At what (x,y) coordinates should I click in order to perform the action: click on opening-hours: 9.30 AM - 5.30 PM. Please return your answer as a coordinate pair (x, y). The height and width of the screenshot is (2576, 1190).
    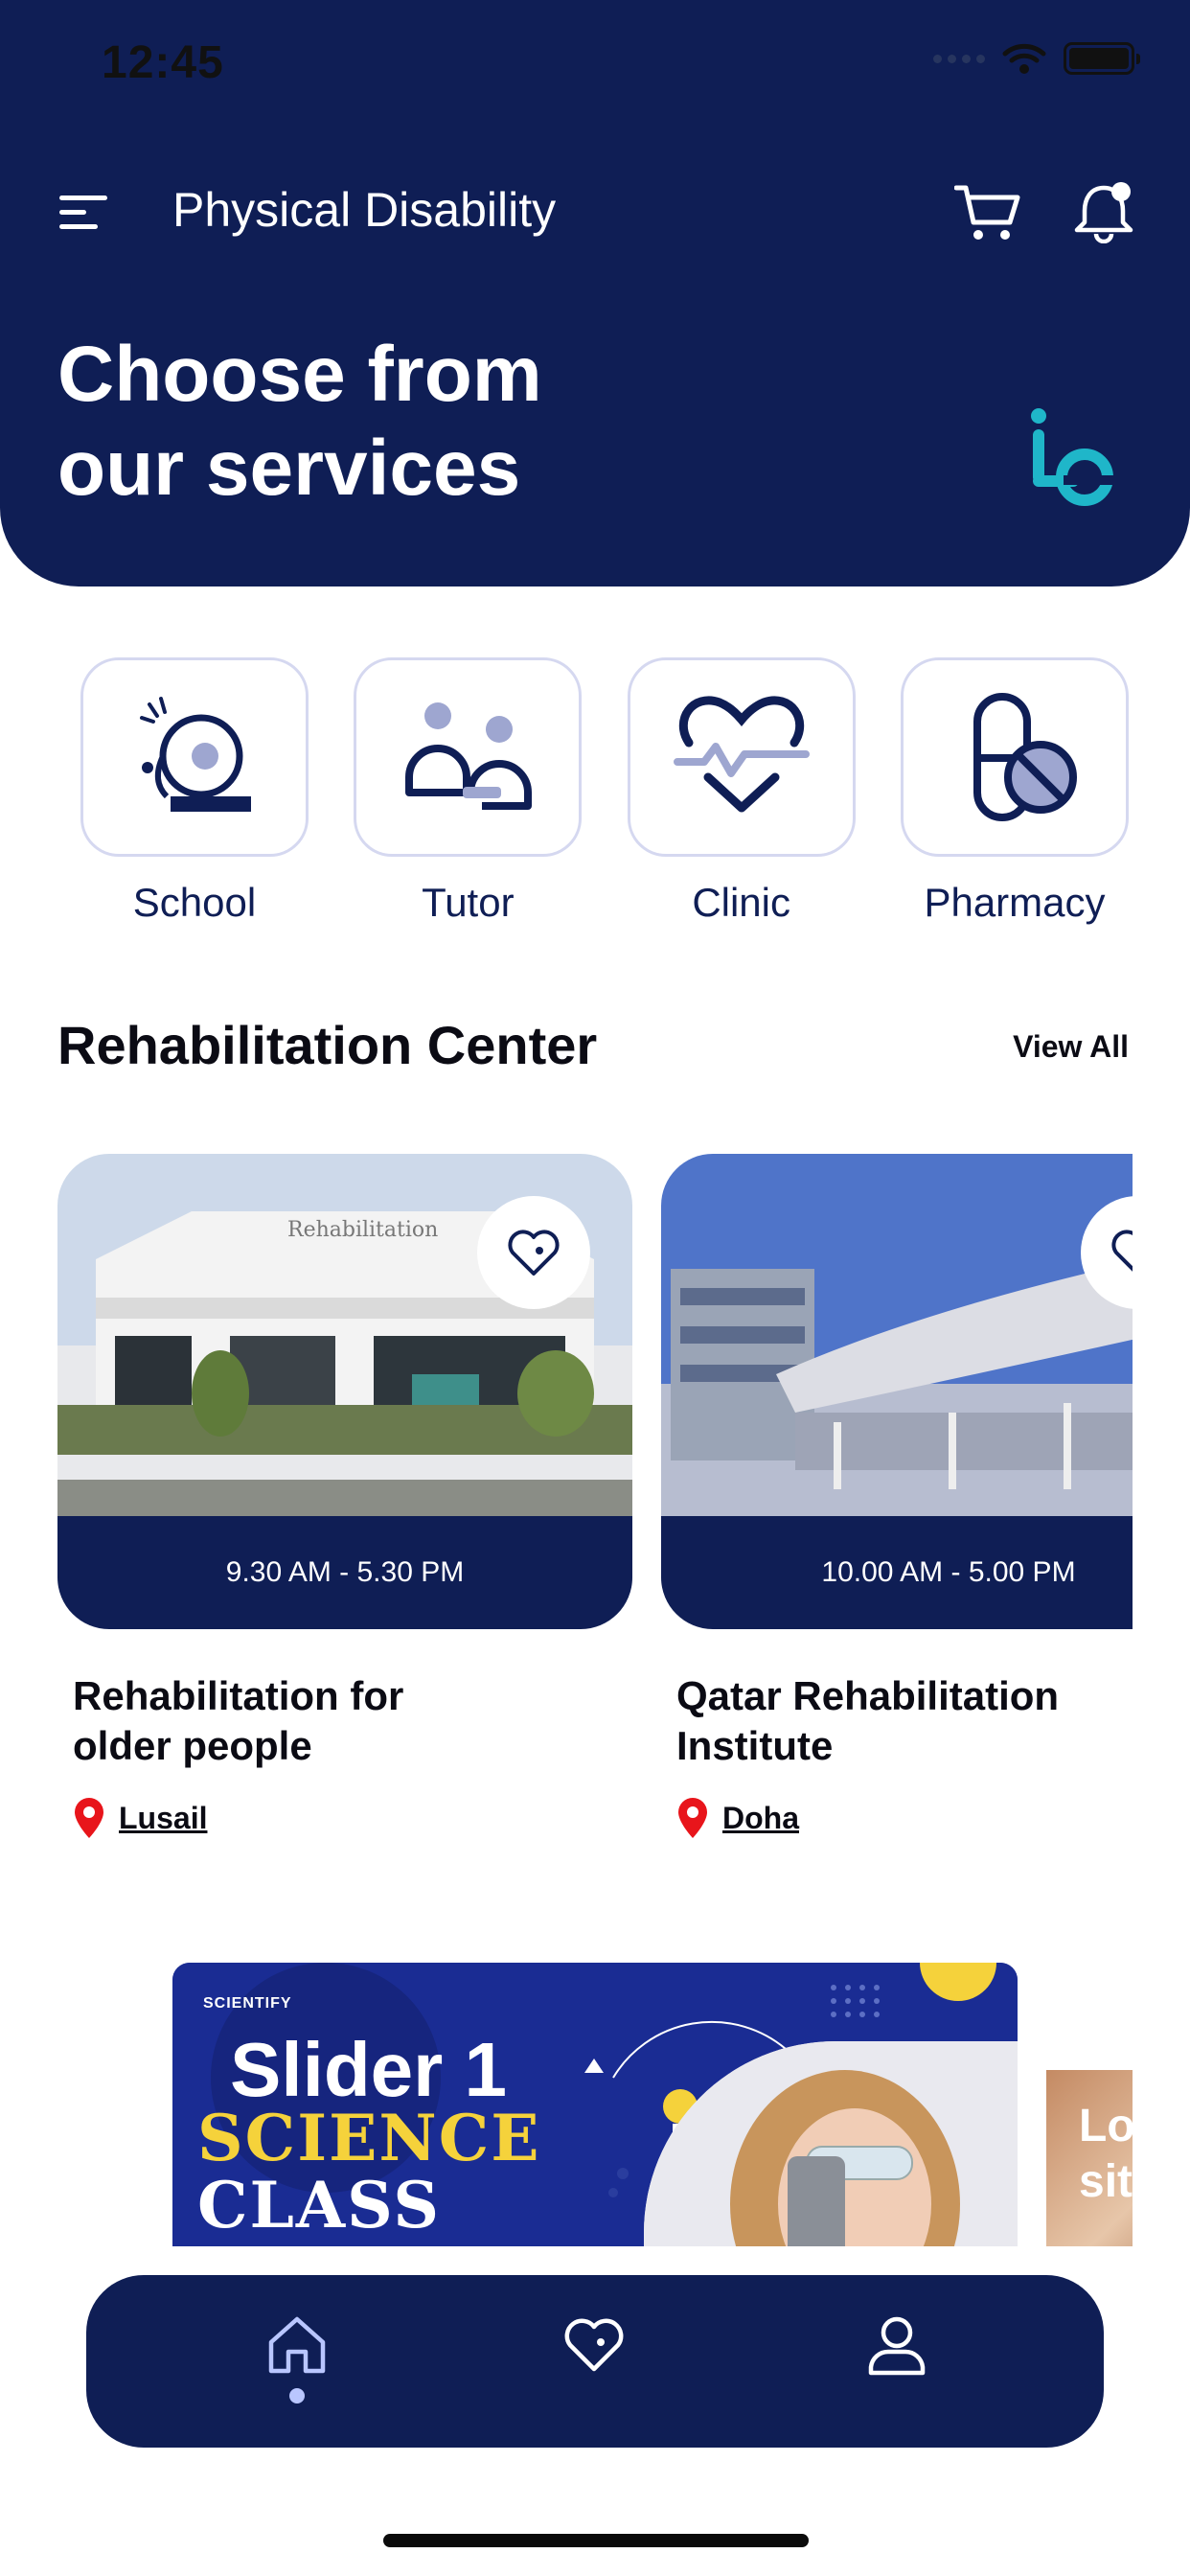
    Looking at the image, I should click on (344, 1572).